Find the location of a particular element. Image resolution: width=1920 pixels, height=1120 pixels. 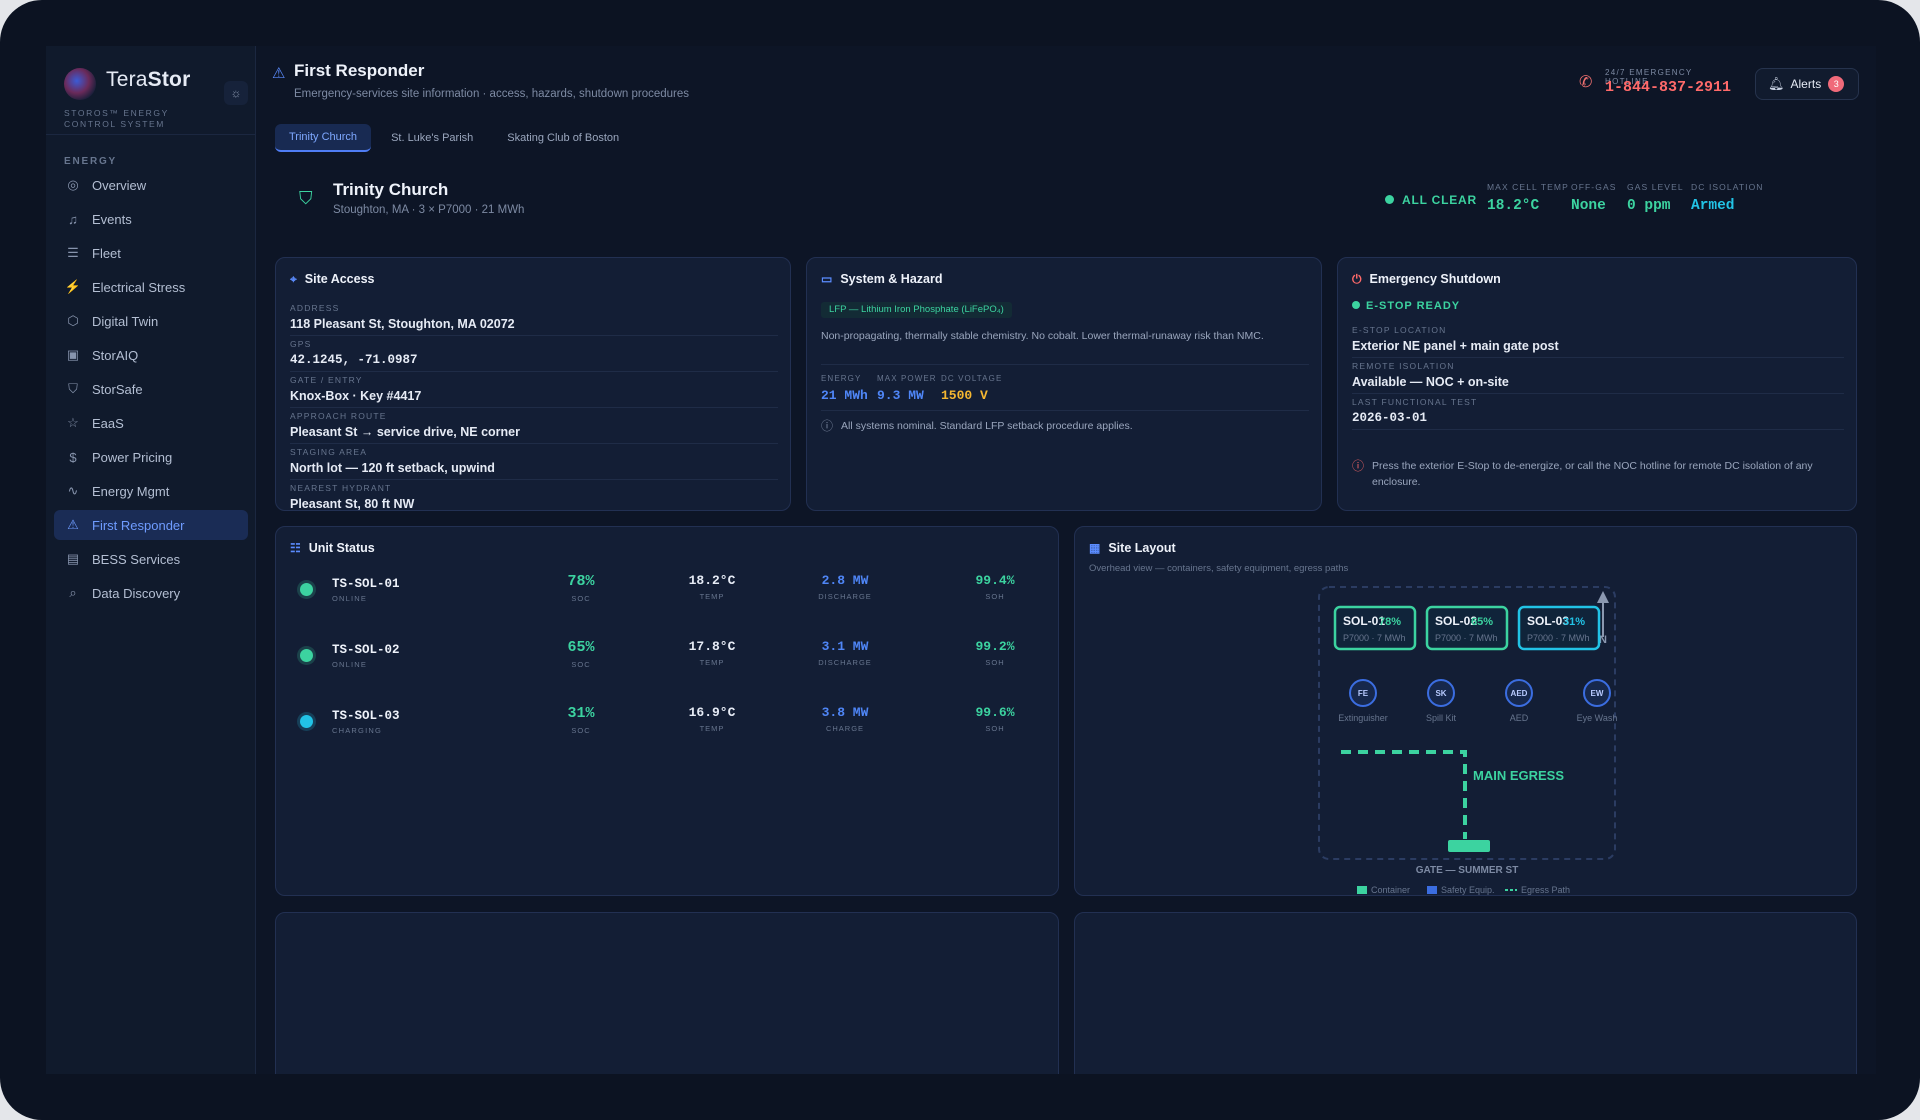

unit-temp: 16.9°C TEMP is located at coordinates (712, 719).